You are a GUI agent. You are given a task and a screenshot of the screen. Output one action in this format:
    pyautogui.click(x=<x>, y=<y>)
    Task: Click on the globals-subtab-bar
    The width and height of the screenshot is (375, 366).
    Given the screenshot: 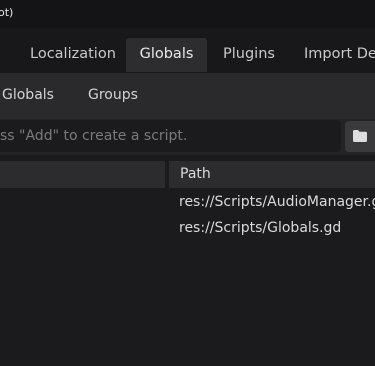 What is the action you would take?
    pyautogui.click(x=187, y=96)
    